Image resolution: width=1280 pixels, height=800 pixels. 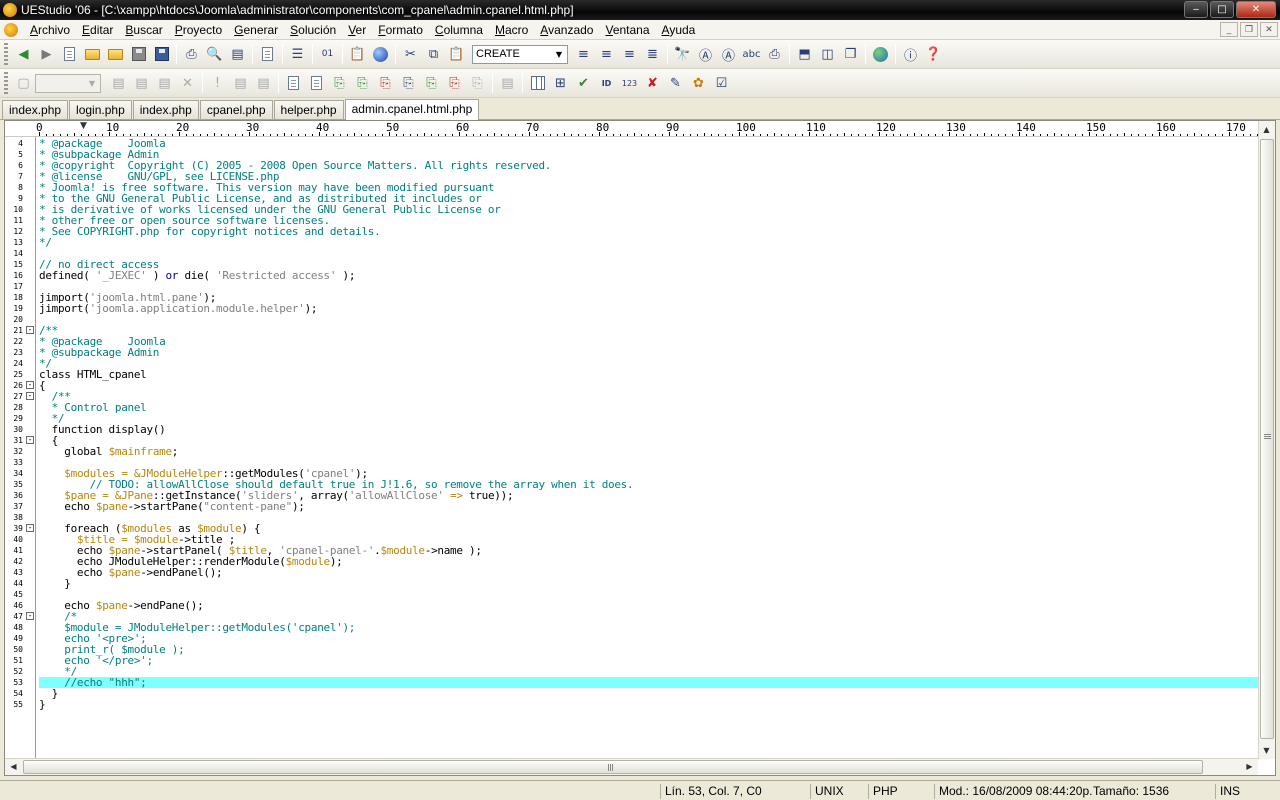 What do you see at coordinates (45, 242) in the screenshot?
I see `code-line: */` at bounding box center [45, 242].